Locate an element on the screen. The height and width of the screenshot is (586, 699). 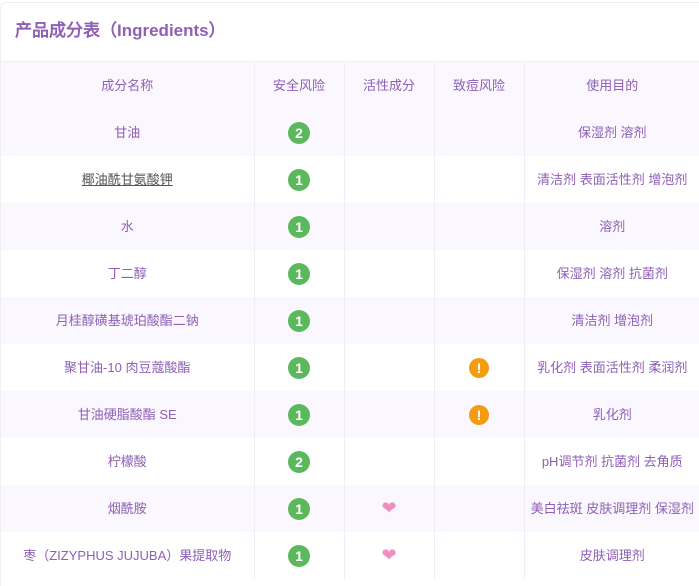
ingredient-name: 枣（ZIZYPHUS JUJUBA）果提取物 is located at coordinates (127, 555).